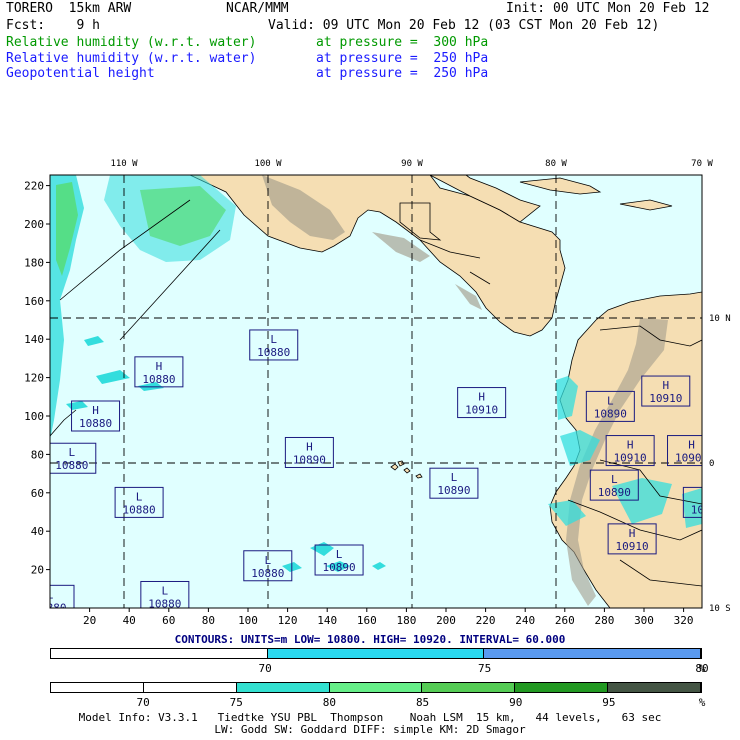  Describe the element at coordinates (406, 620) in the screenshot. I see `x-tick-label: 180` at that location.